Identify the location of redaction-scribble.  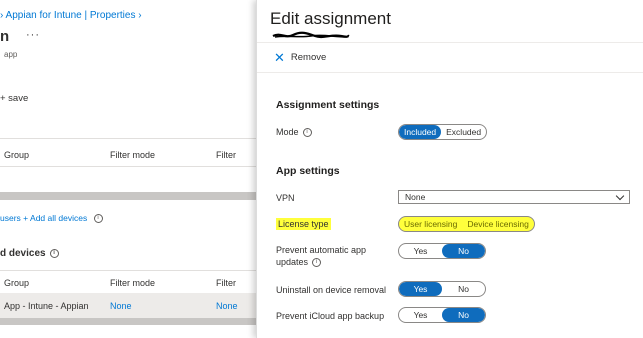
(311, 35).